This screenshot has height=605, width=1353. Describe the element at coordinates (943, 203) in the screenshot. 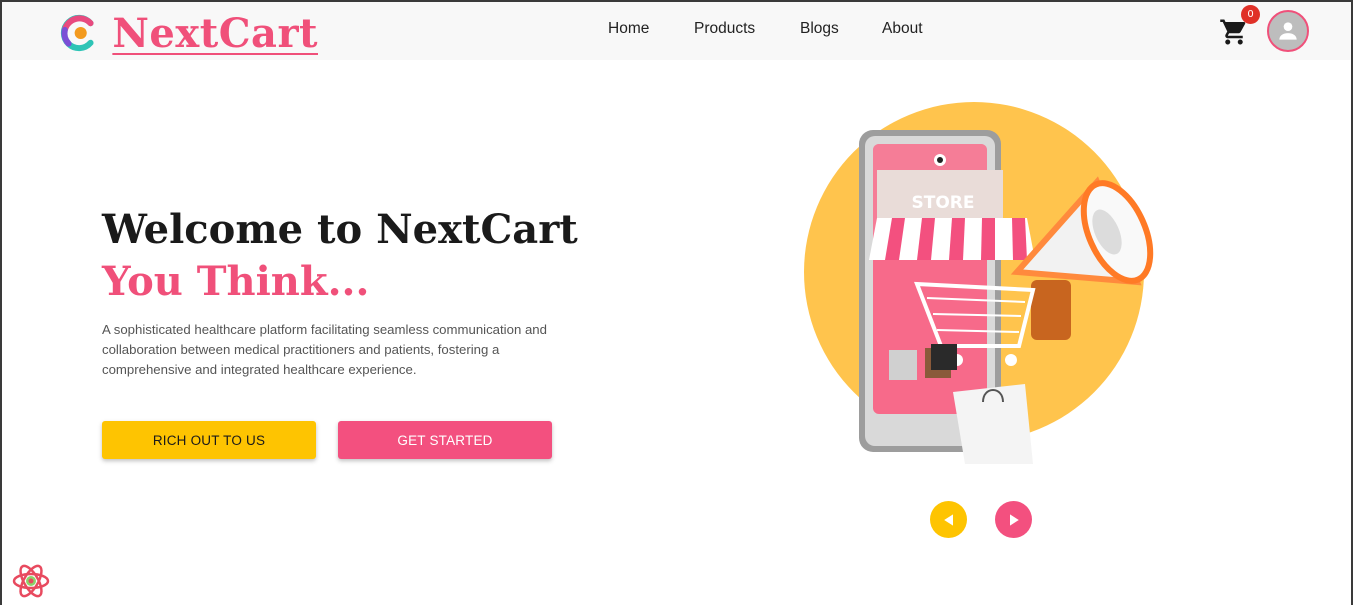

I see `store-sign-text: STORE` at that location.